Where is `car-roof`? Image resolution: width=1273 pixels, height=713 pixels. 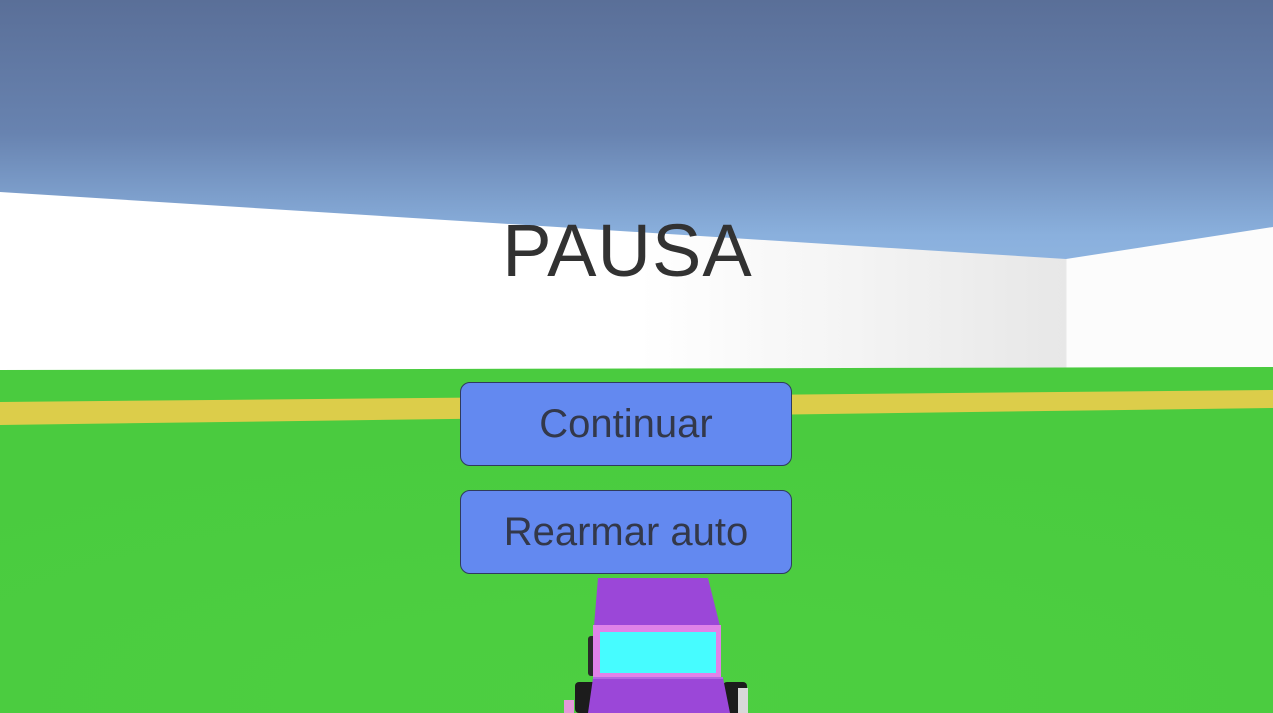 car-roof is located at coordinates (657, 602).